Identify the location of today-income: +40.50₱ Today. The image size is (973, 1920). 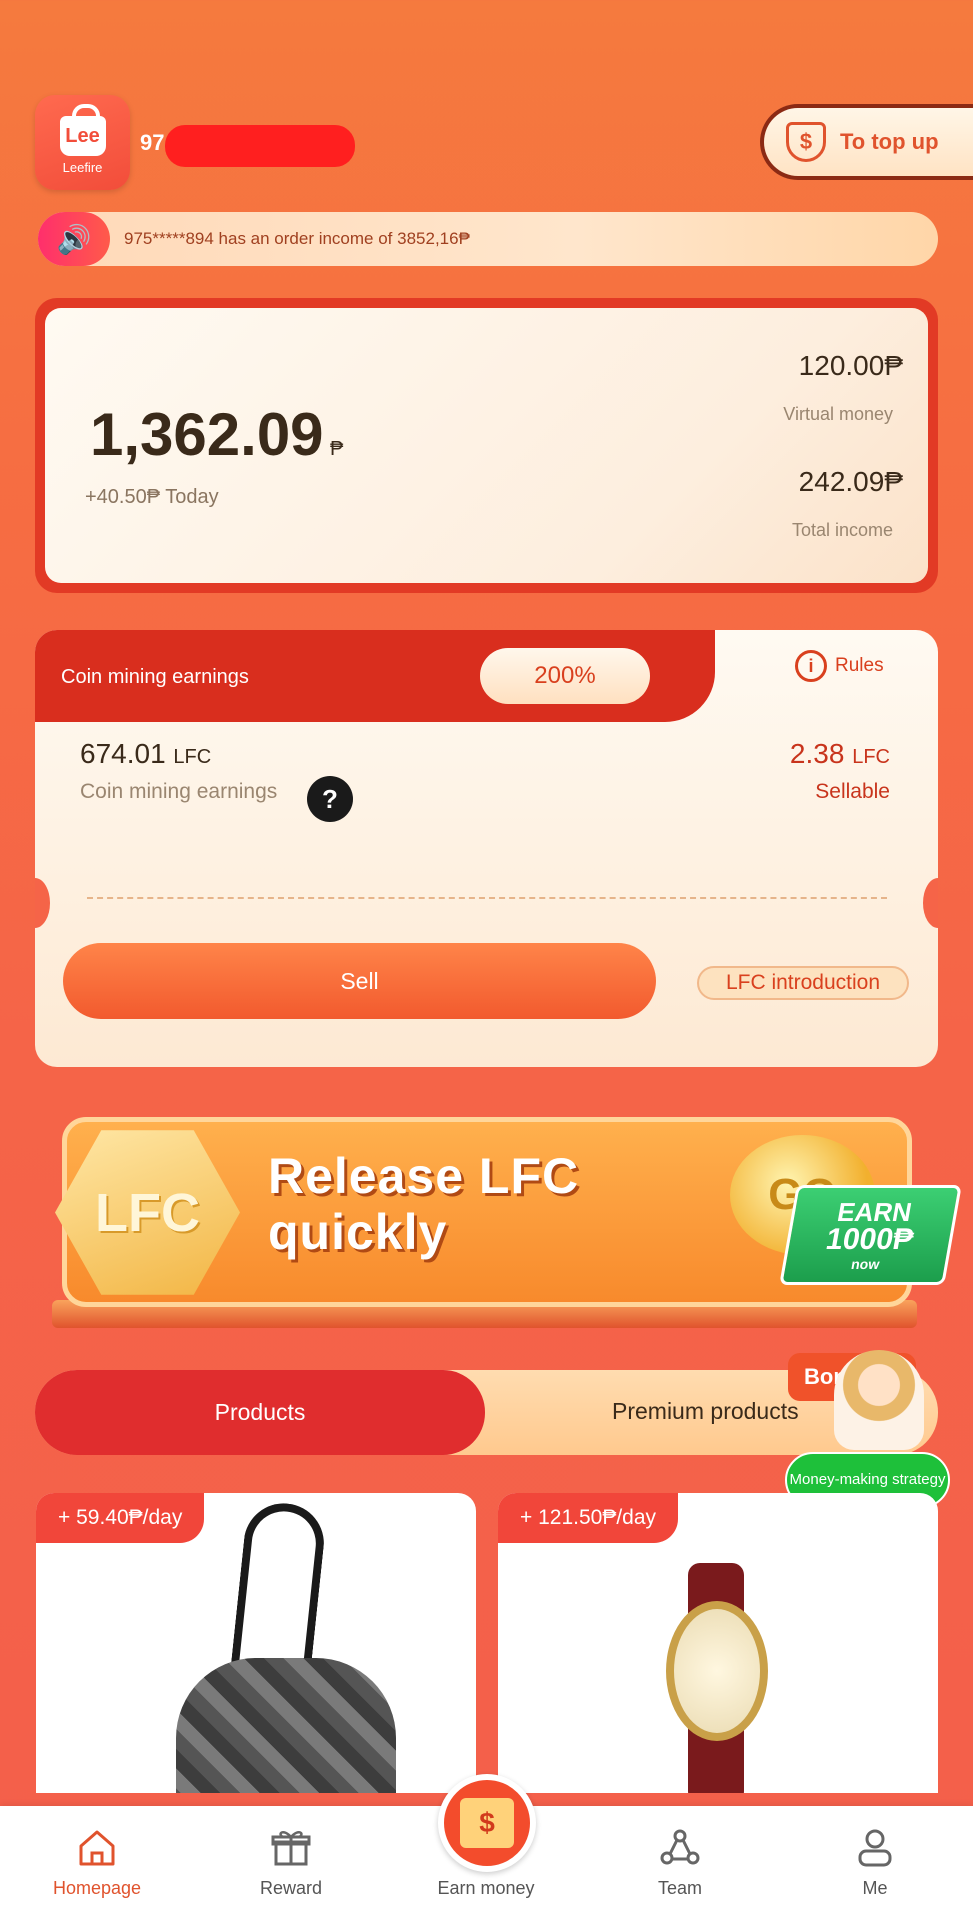
(152, 497).